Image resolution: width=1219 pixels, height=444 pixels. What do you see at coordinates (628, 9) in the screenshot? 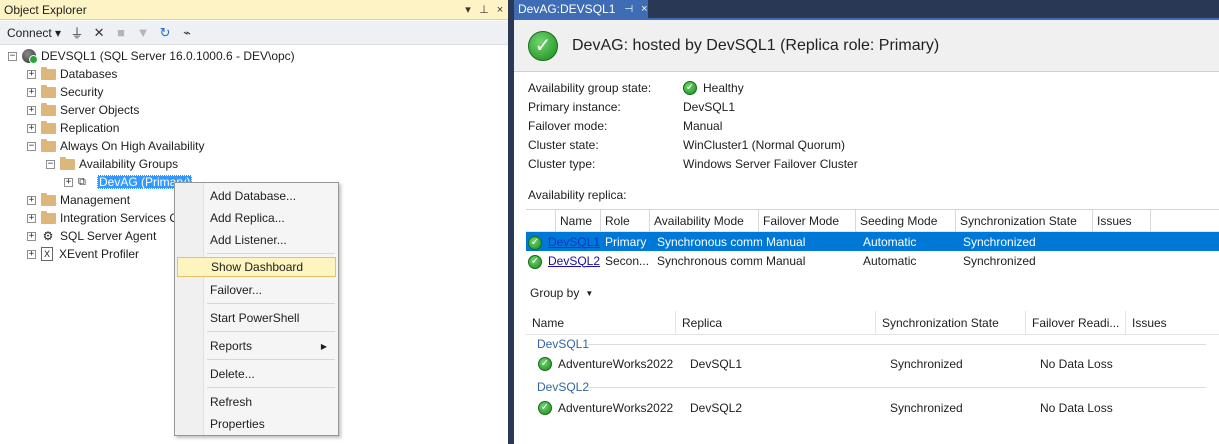
I see `pin-icon: ⊣` at bounding box center [628, 9].